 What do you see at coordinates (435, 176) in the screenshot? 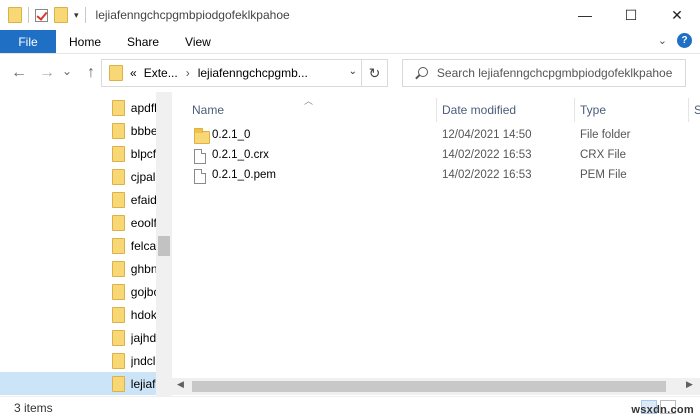
I see `file-row: 0.2.1_0.pem 14/02/2022 16:53 PEM File` at bounding box center [435, 176].